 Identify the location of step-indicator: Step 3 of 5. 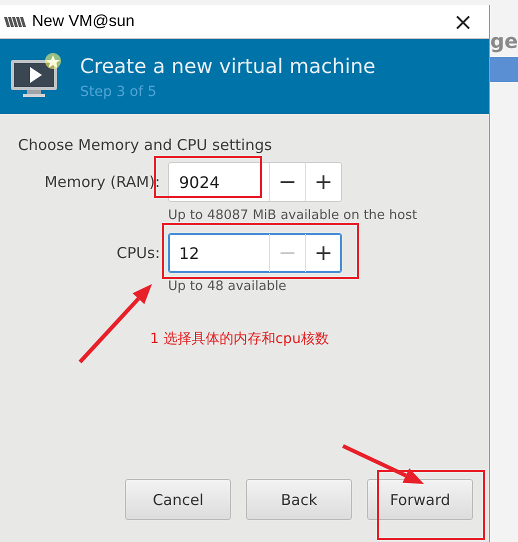
(119, 92).